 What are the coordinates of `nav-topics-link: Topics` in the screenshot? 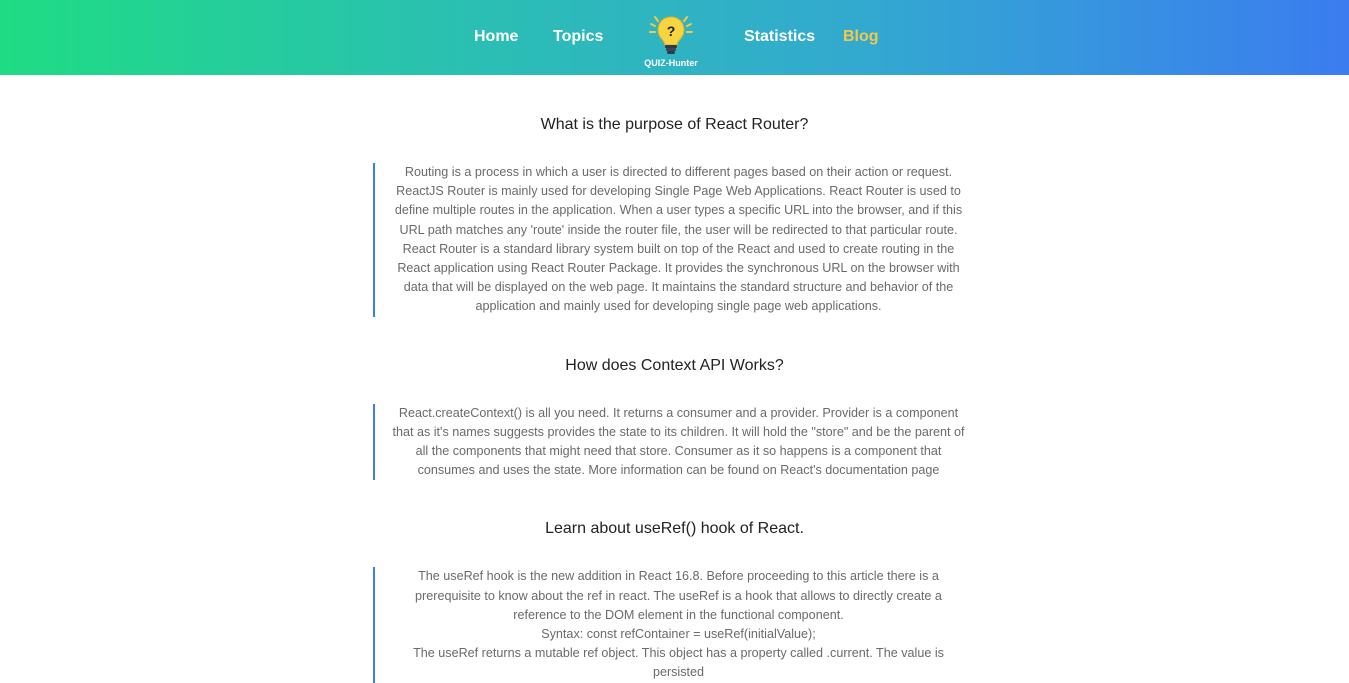 It's located at (578, 37).